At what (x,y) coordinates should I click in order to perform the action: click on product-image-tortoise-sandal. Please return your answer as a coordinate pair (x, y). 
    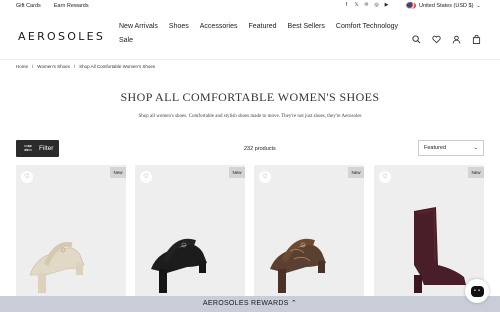
    Looking at the image, I should click on (298, 265).